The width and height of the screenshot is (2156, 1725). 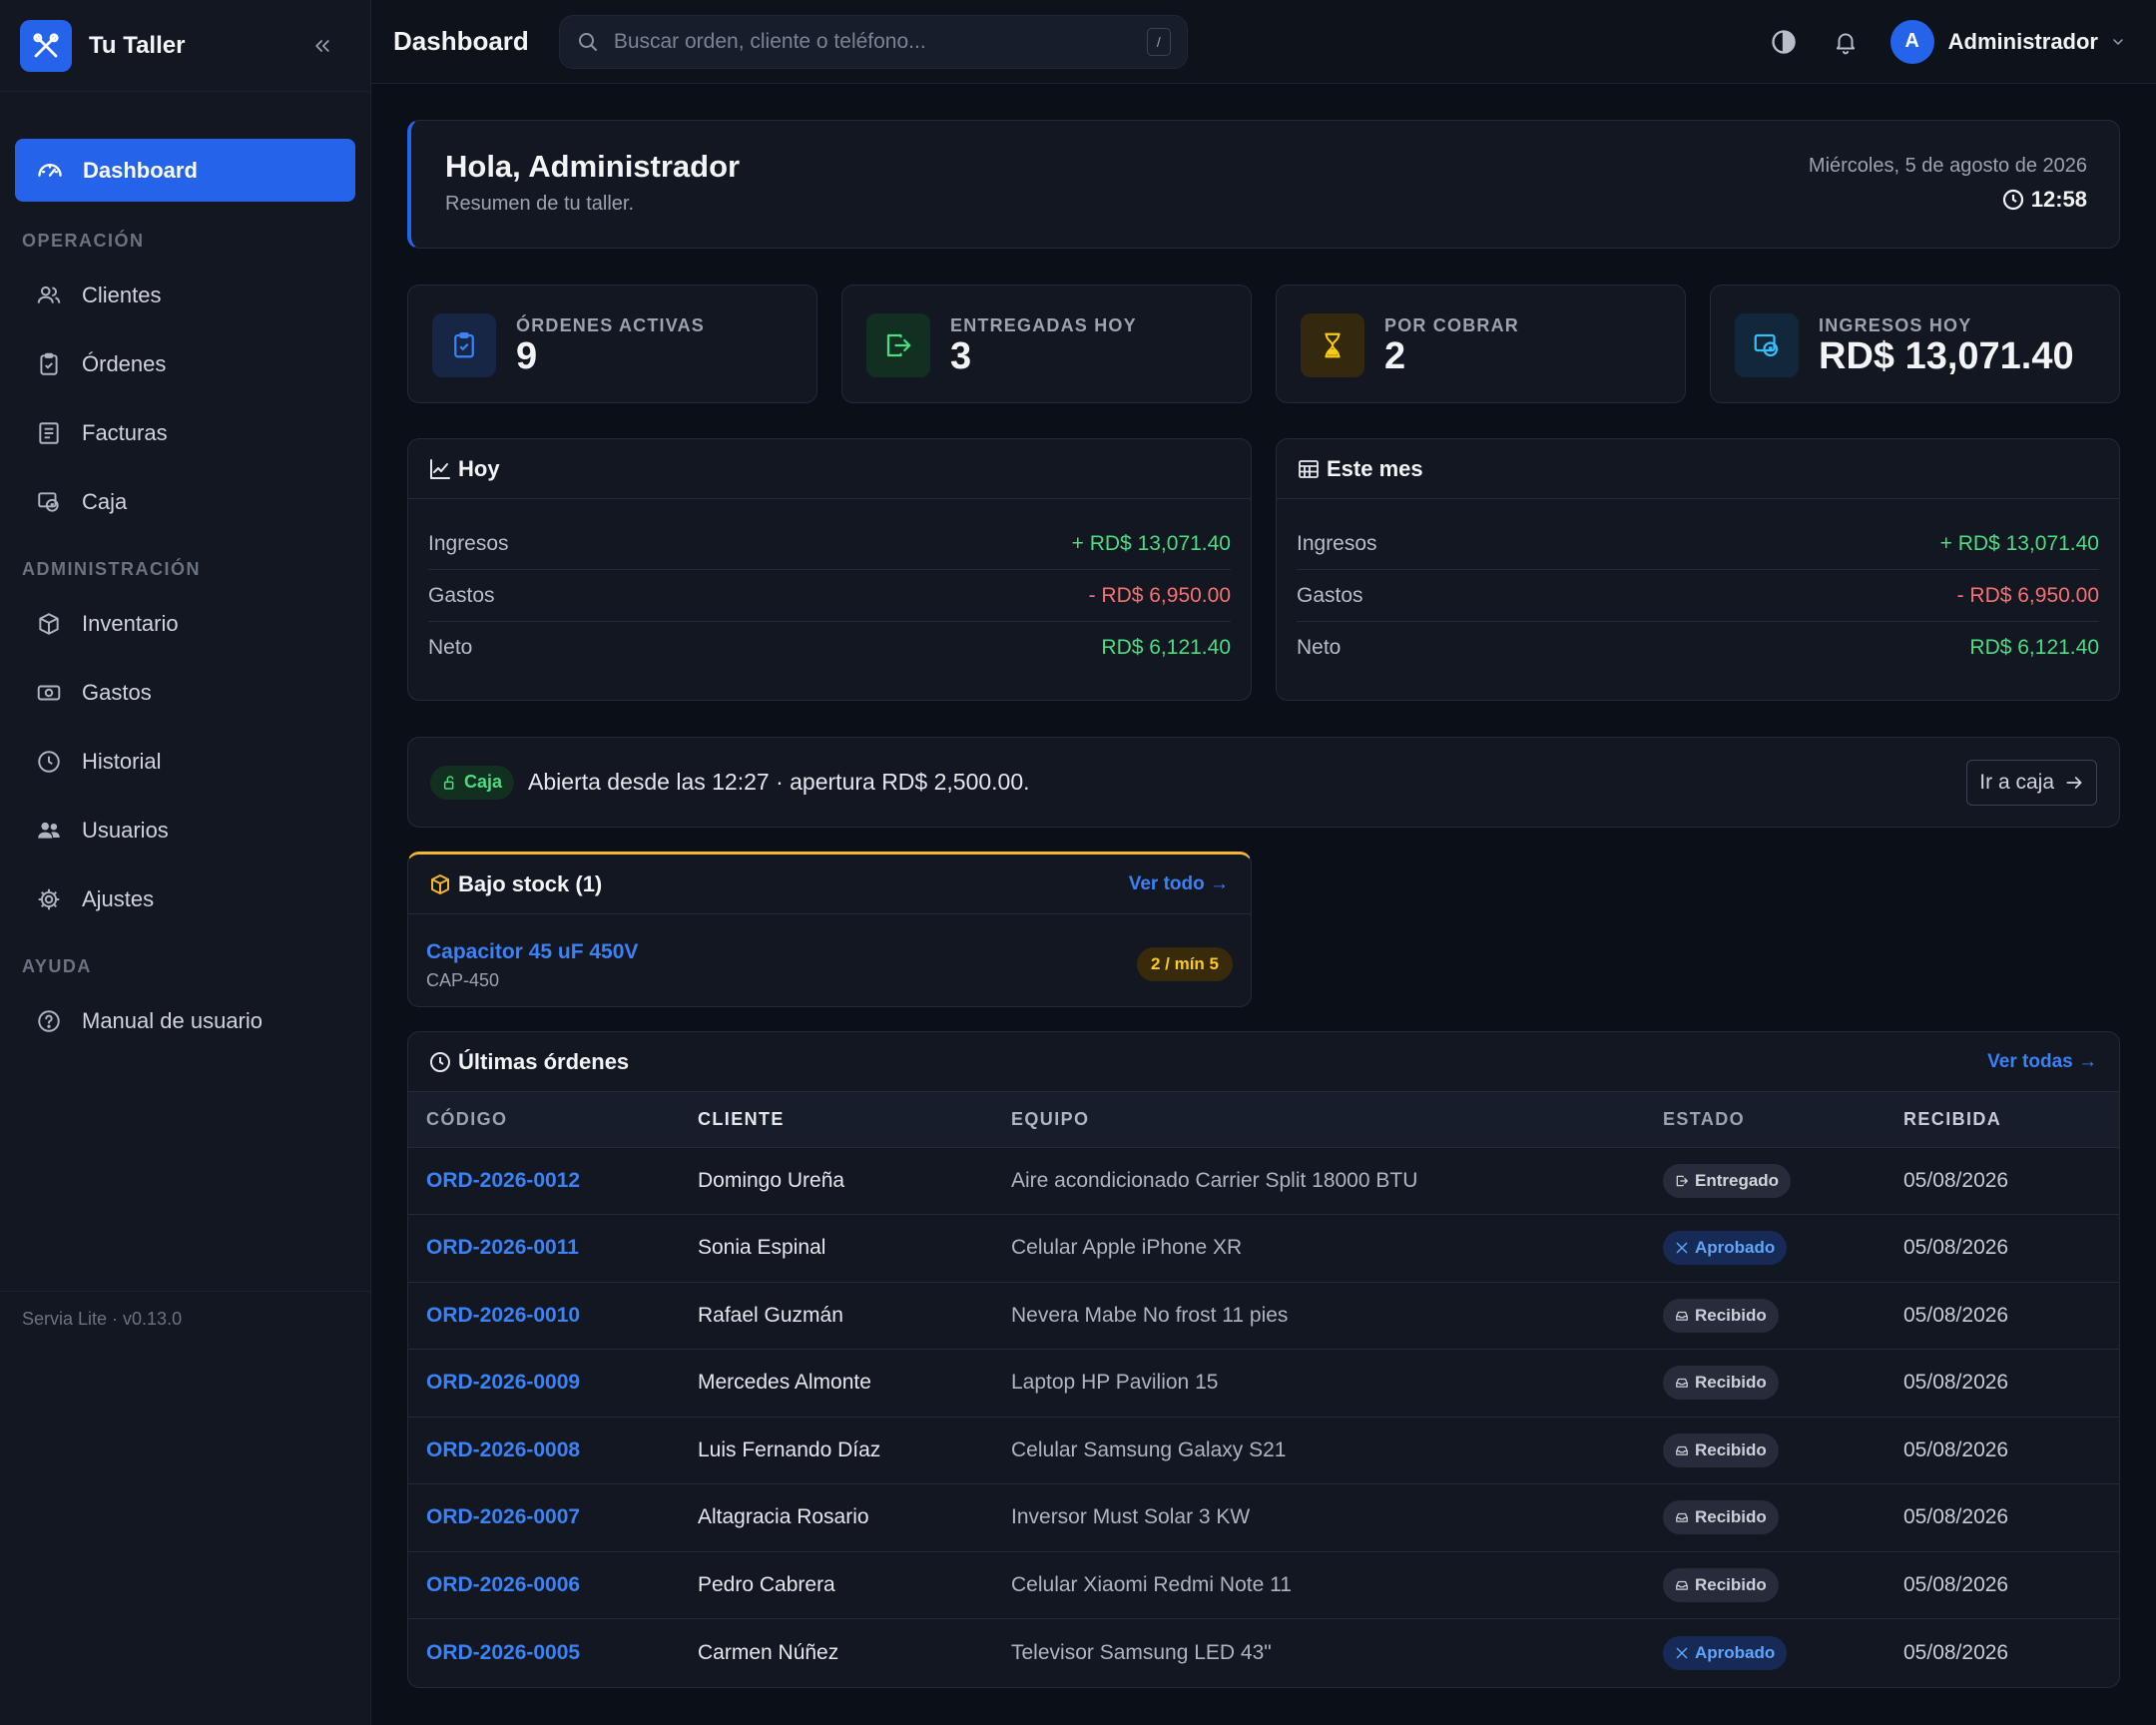 I want to click on order-code-link: ORD-2026-0007, so click(x=503, y=1517).